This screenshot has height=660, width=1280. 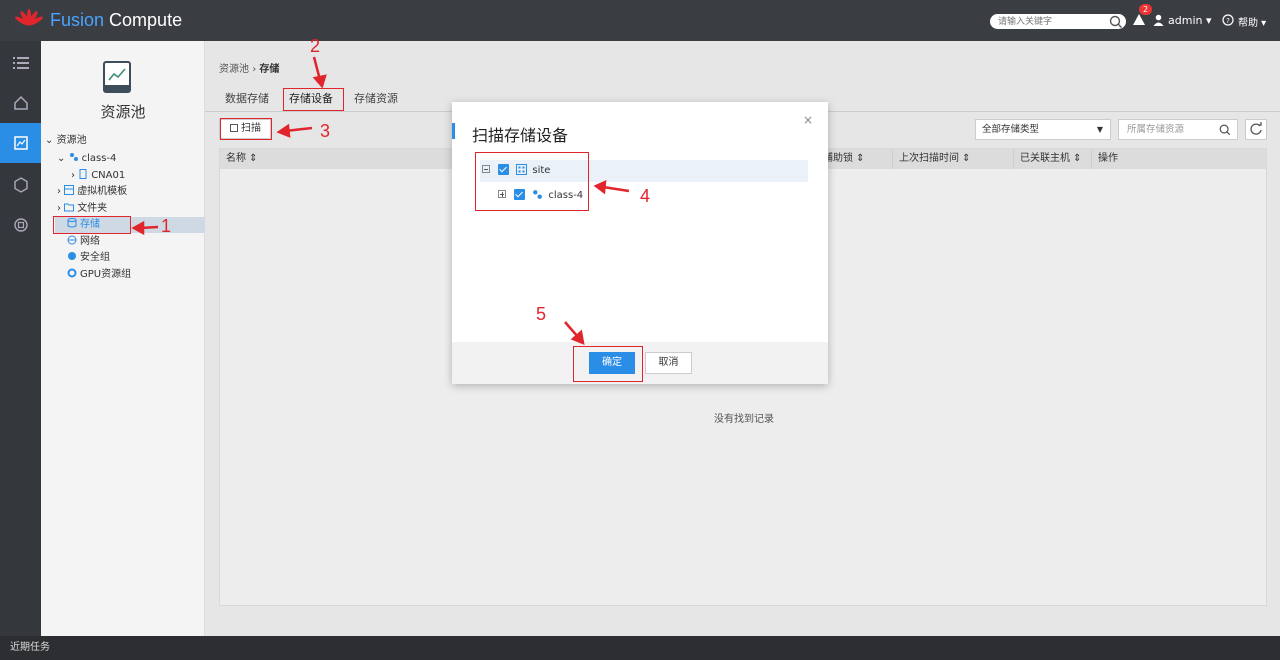 I want to click on network-icon, so click(x=72, y=240).